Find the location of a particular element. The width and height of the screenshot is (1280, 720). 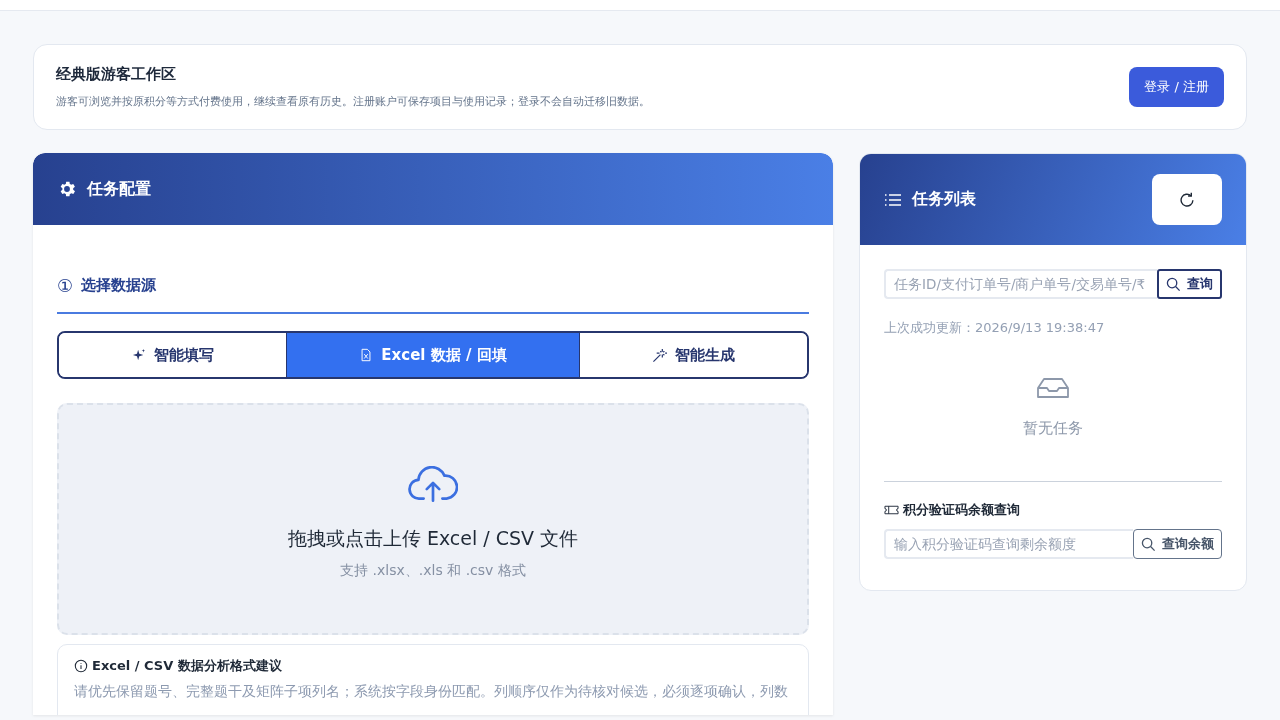

step-title: 选择数据源 is located at coordinates (119, 285).